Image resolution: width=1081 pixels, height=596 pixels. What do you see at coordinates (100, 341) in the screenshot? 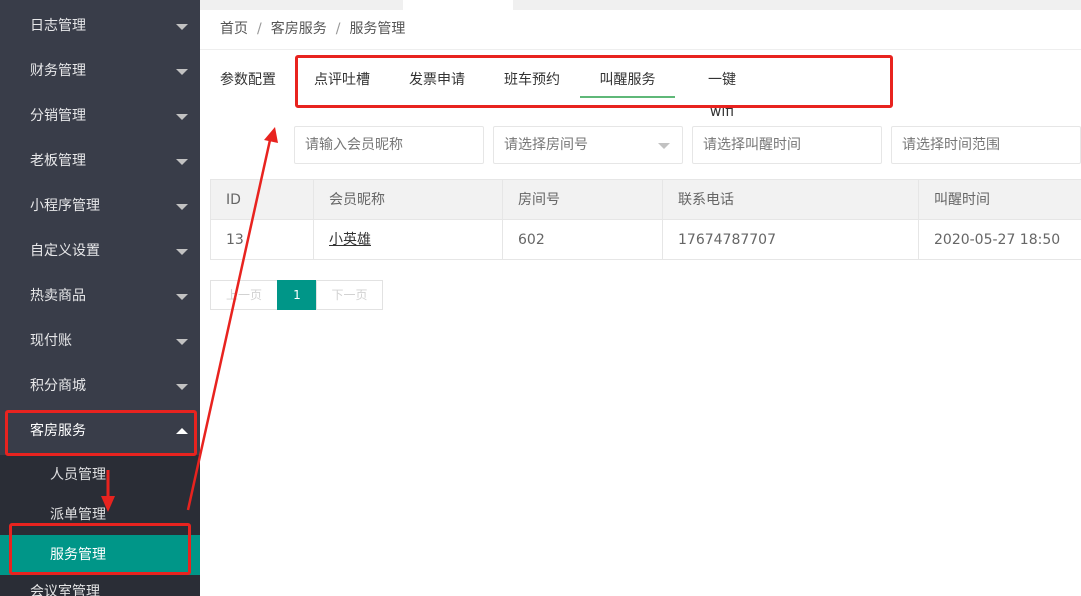
I see `sidebar-item-cash-account: 现付账` at bounding box center [100, 341].